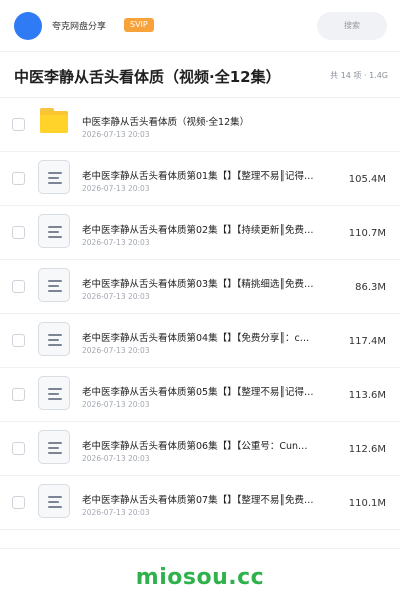 The width and height of the screenshot is (400, 600). What do you see at coordinates (367, 179) in the screenshot?
I see `file-size: 105.4M` at bounding box center [367, 179].